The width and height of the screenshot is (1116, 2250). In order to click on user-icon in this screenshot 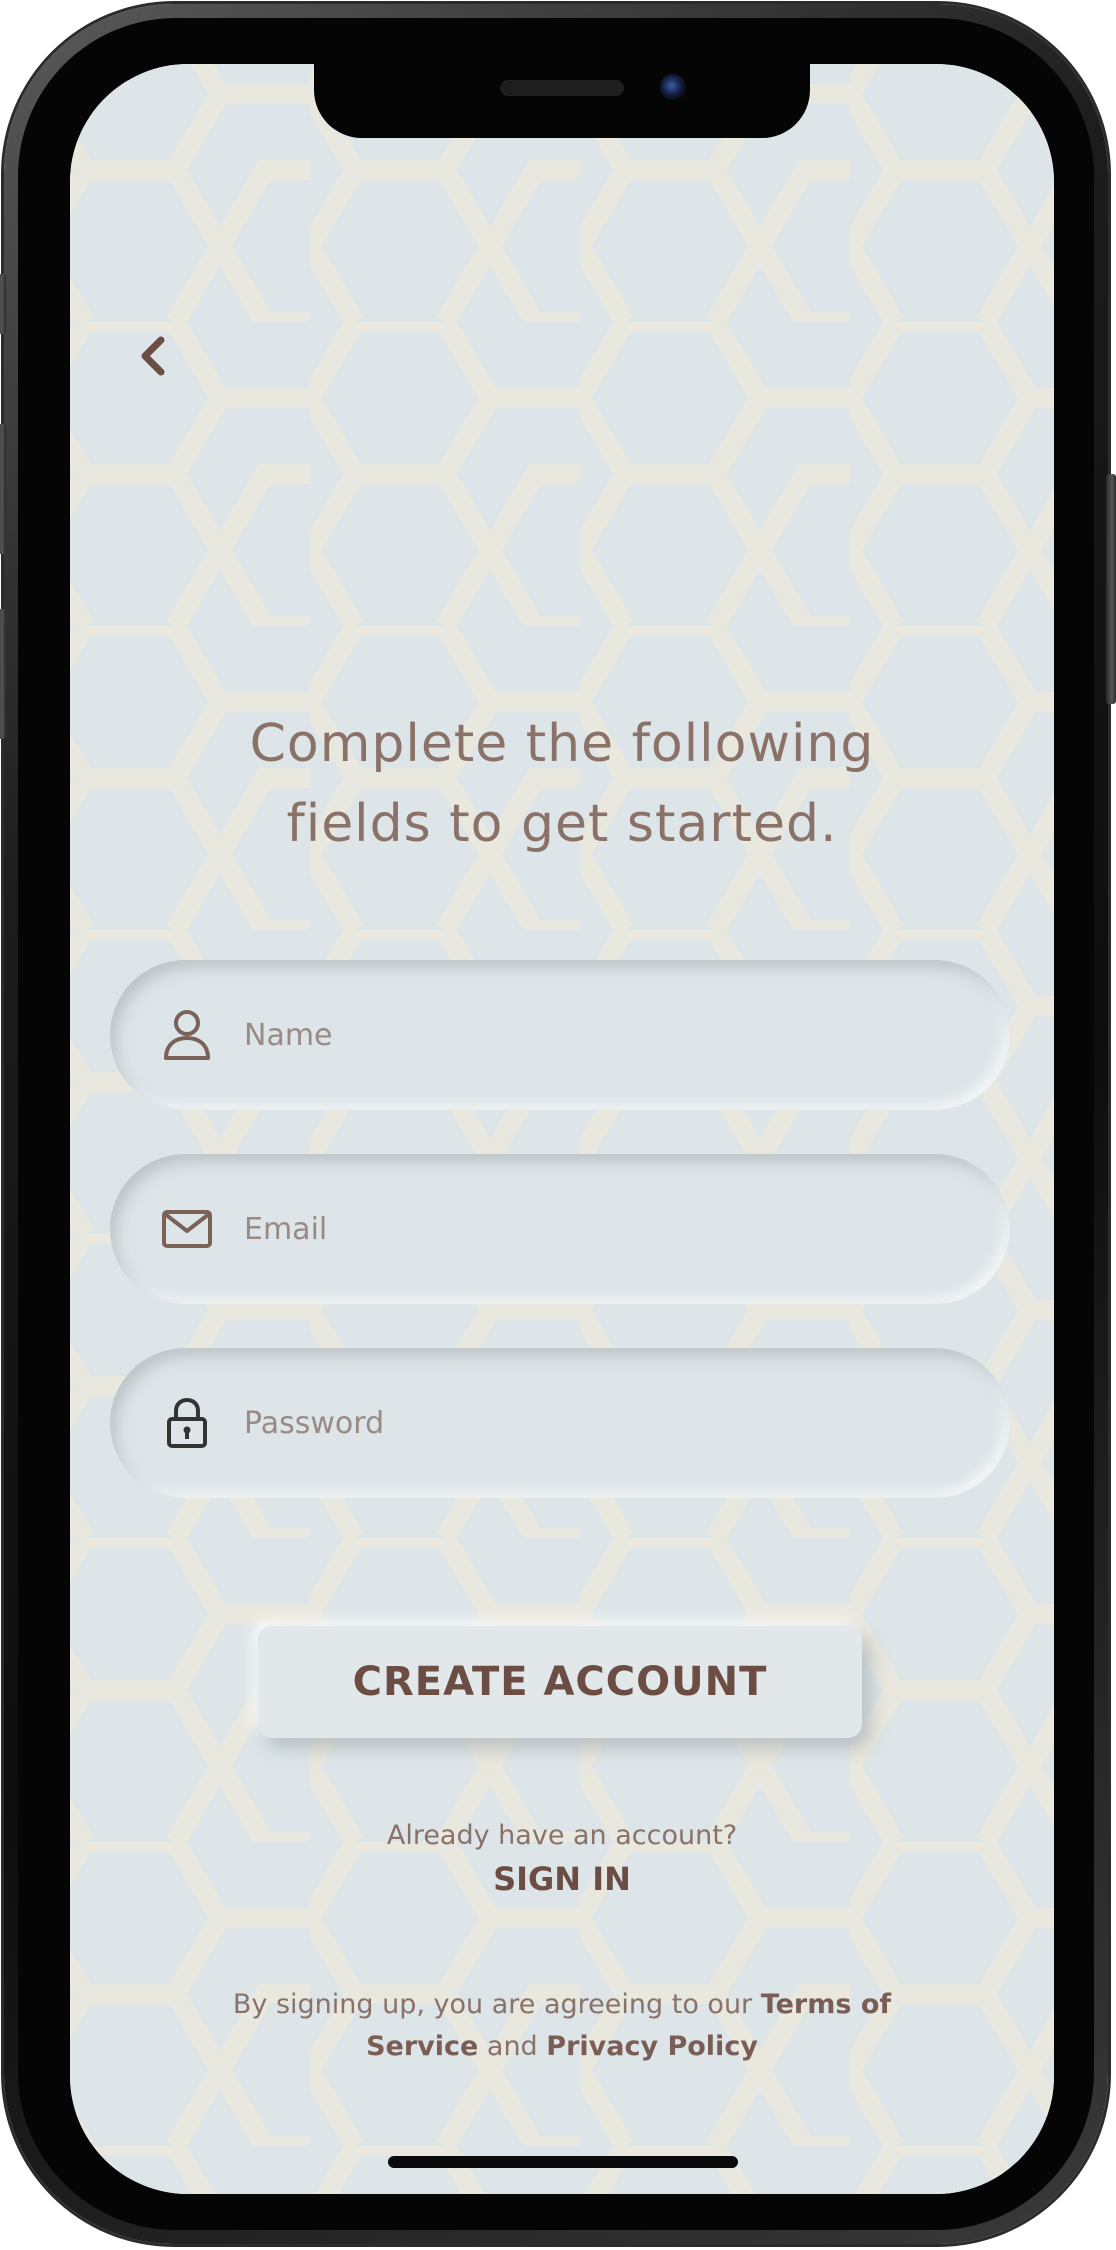, I will do `click(187, 1035)`.